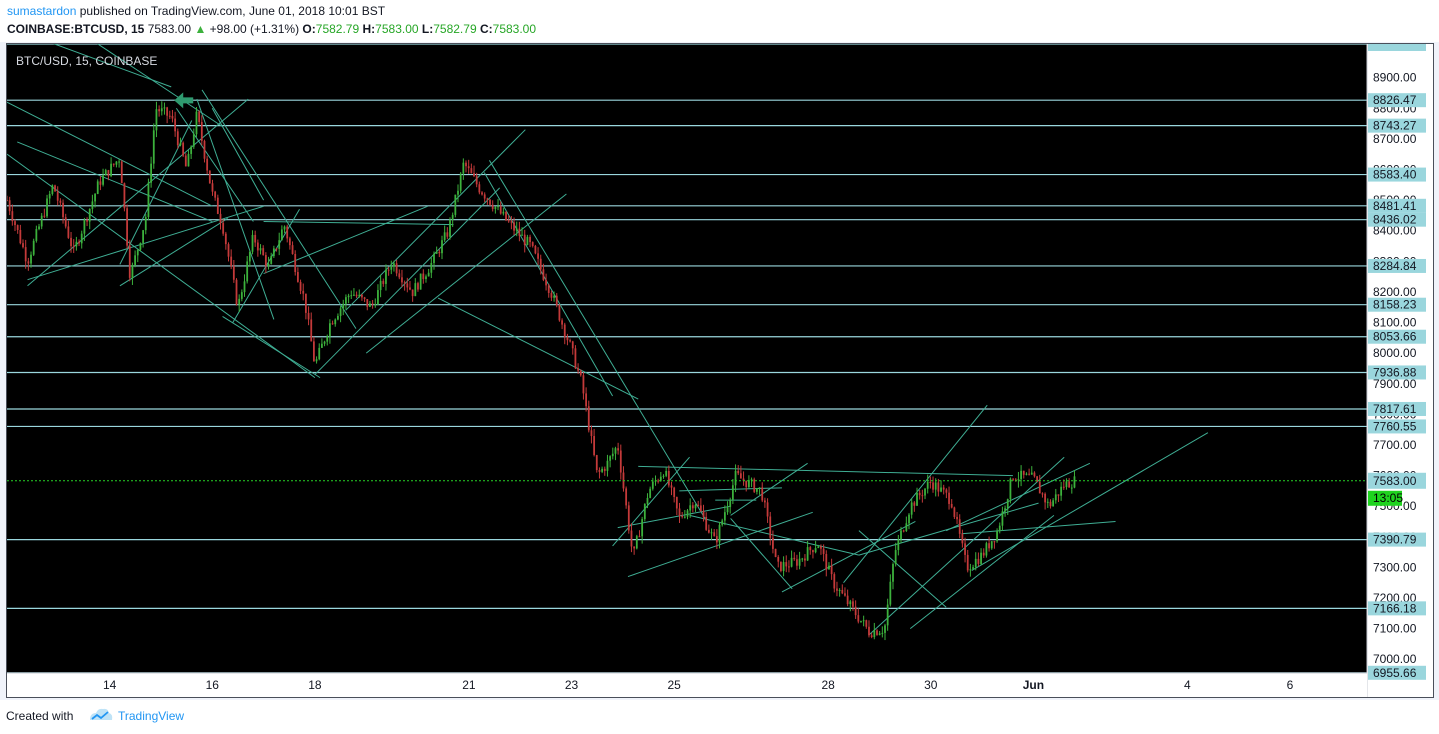 This screenshot has width=1439, height=734. Describe the element at coordinates (315, 685) in the screenshot. I see `x-tick-label: 18` at that location.